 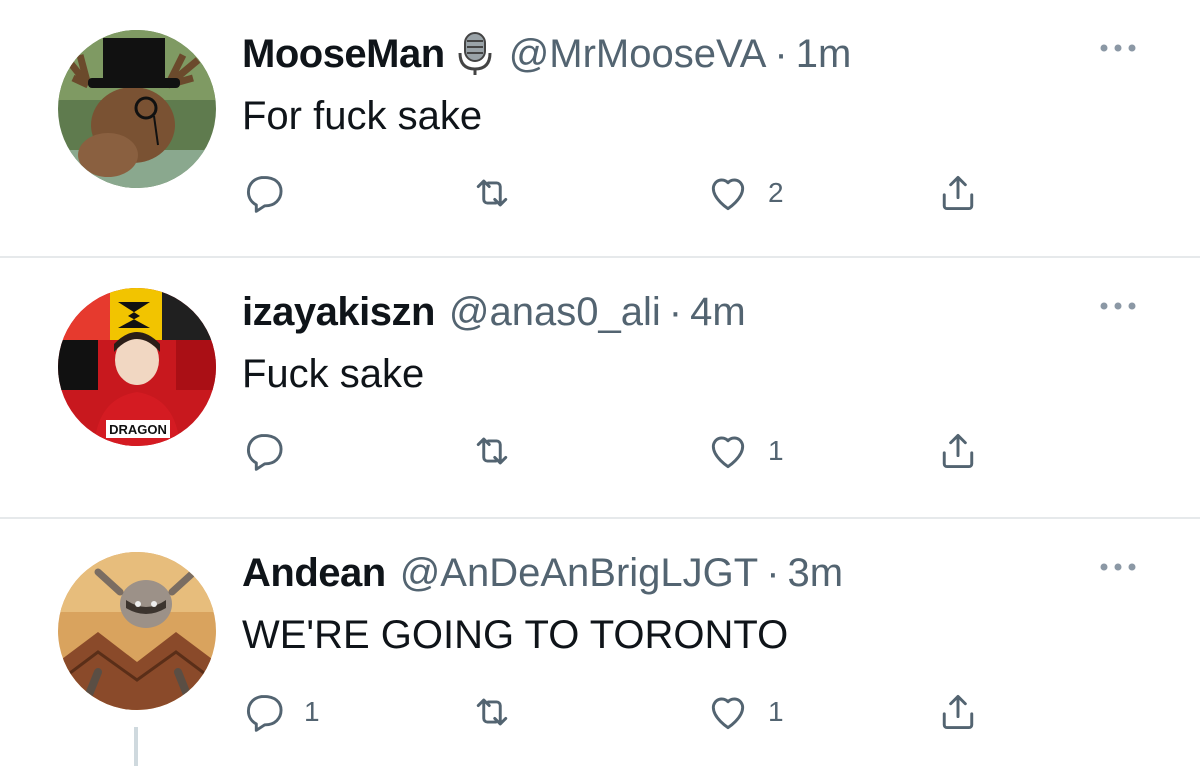 What do you see at coordinates (816, 573) in the screenshot?
I see `timestamp: 3m` at bounding box center [816, 573].